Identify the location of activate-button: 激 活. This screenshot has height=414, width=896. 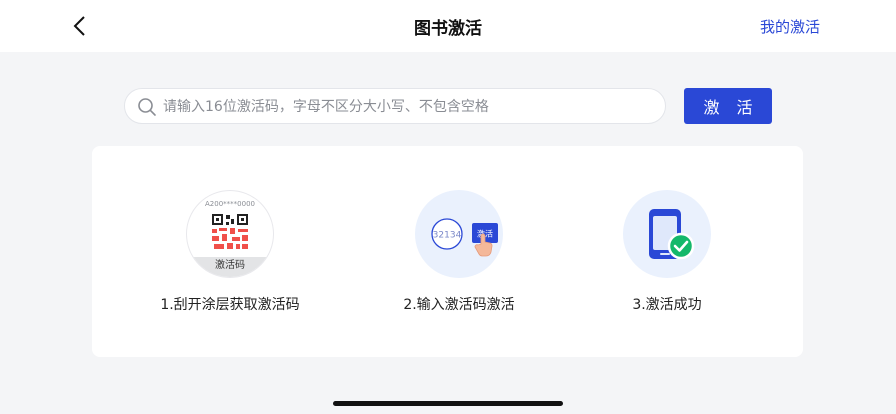
(728, 106).